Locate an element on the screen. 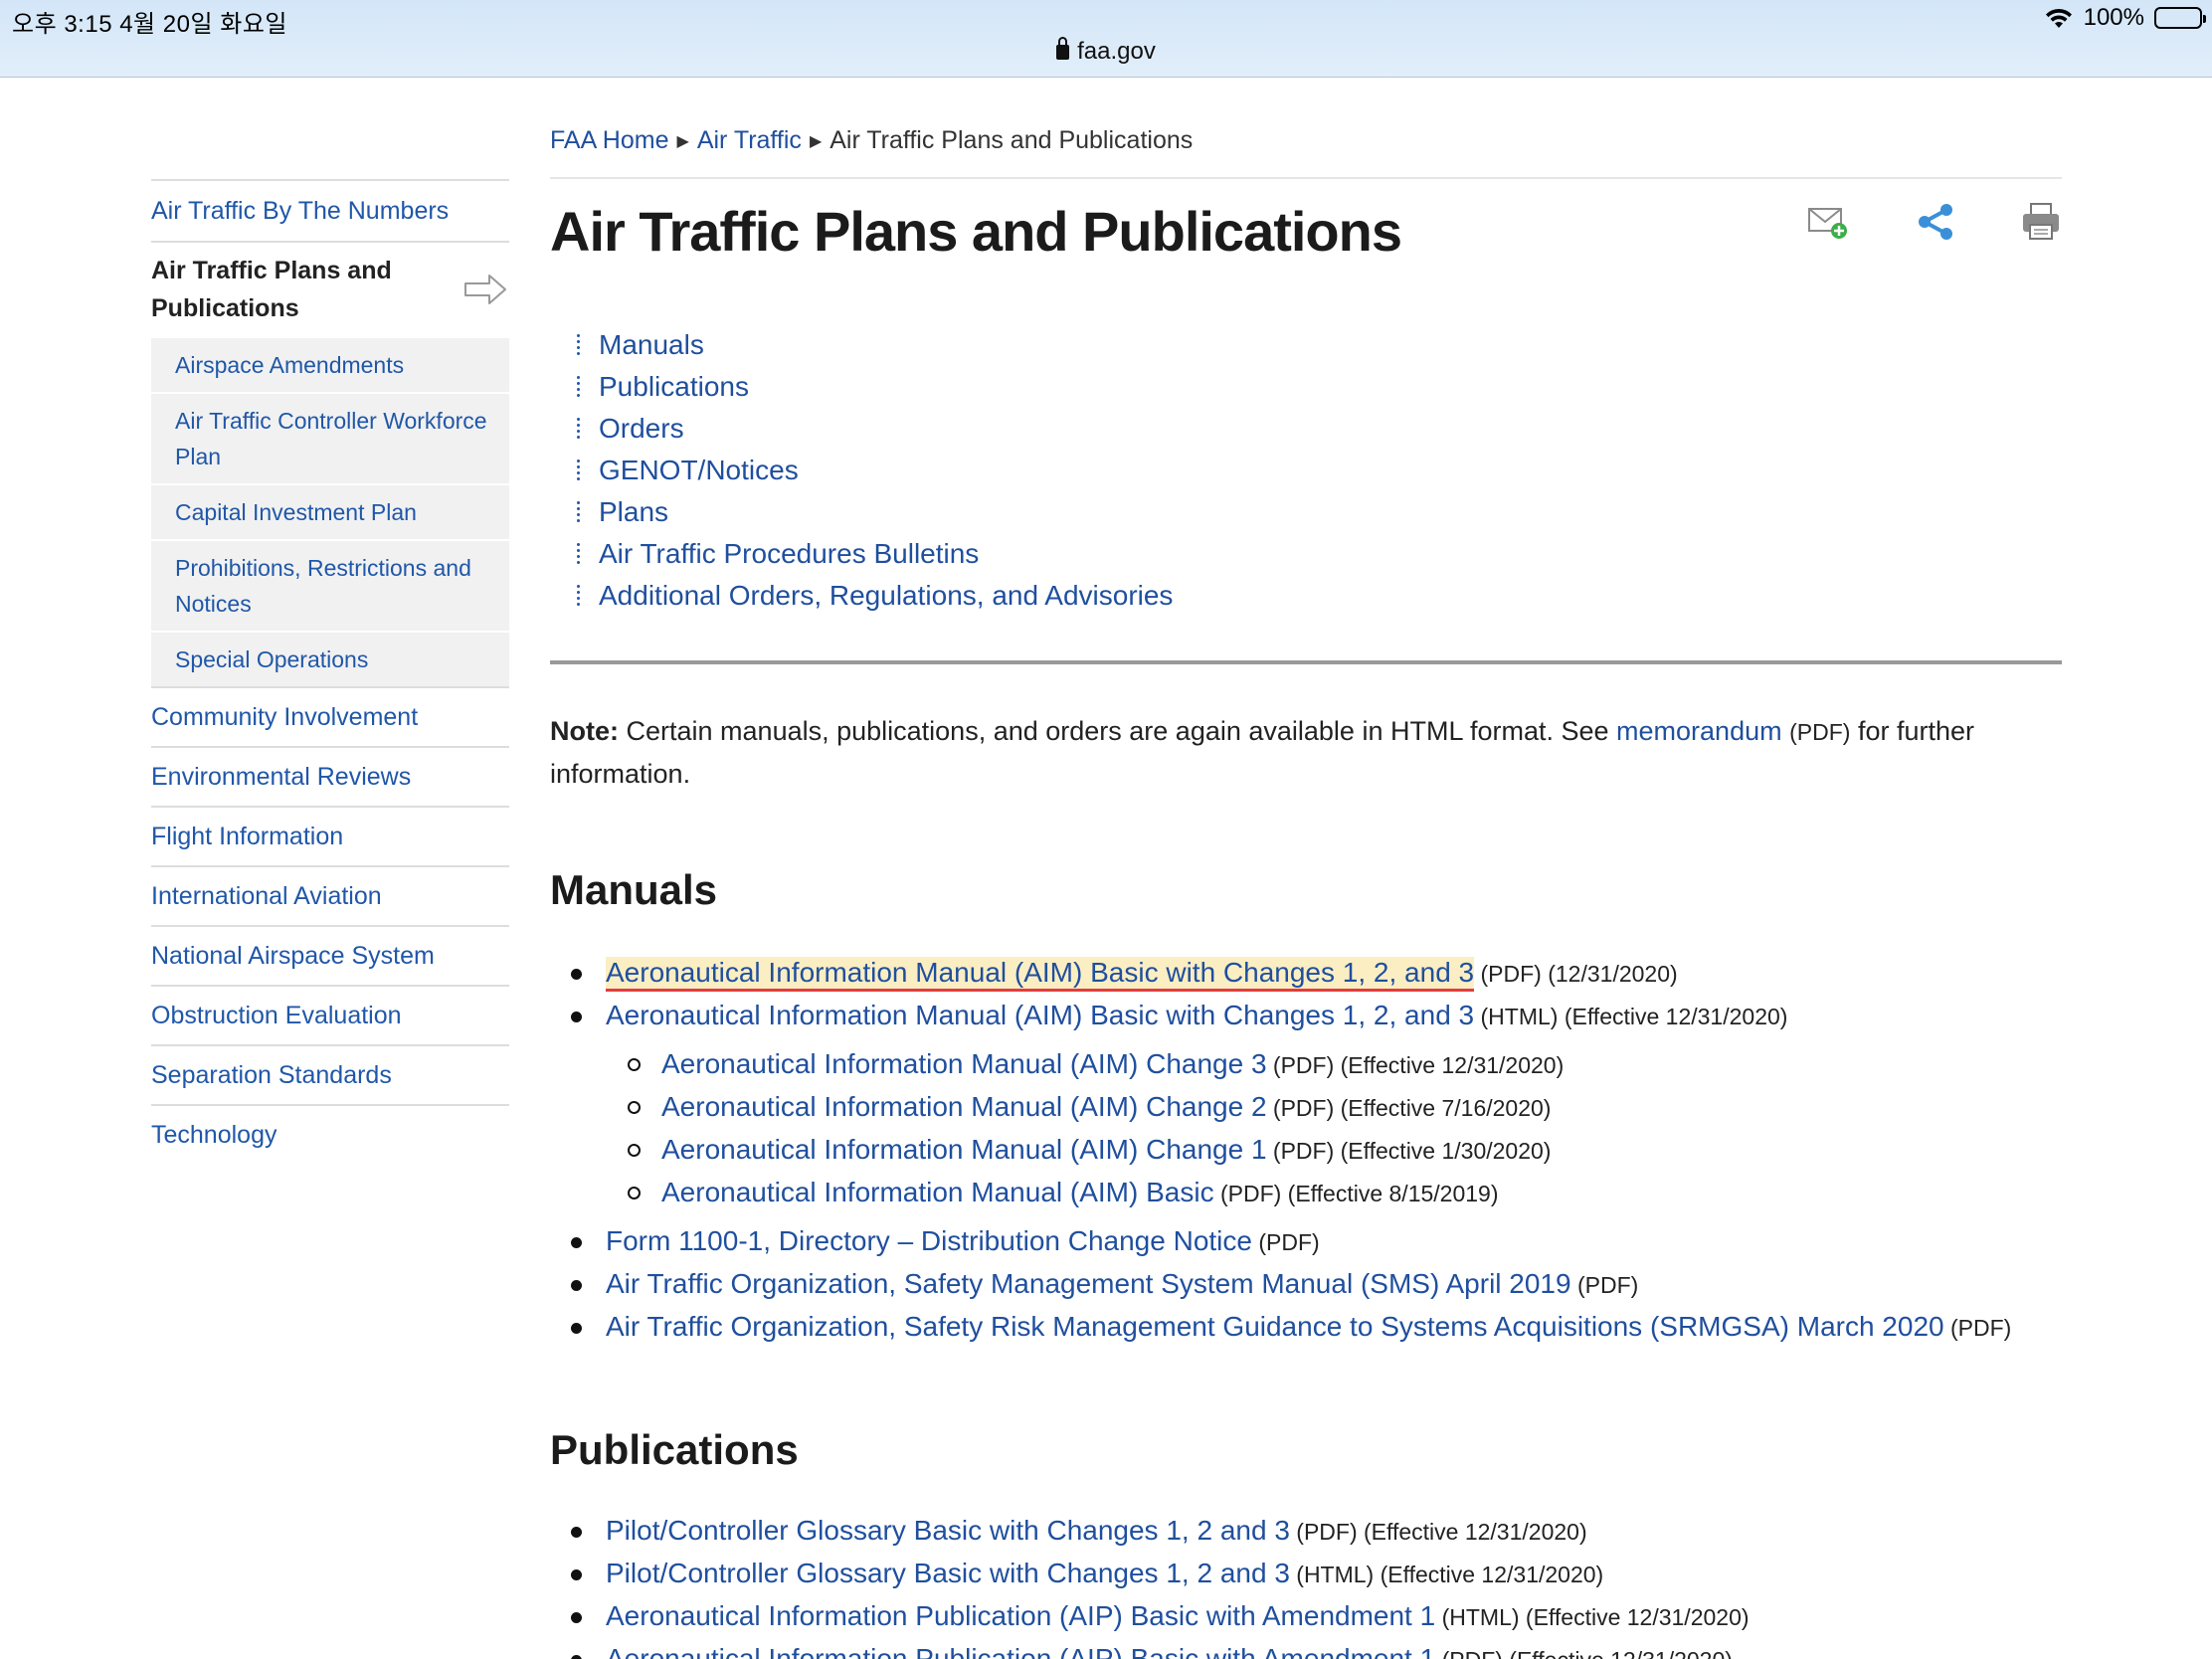 Image resolution: width=2212 pixels, height=1659 pixels. address-bar: faa.gov is located at coordinates (1106, 51).